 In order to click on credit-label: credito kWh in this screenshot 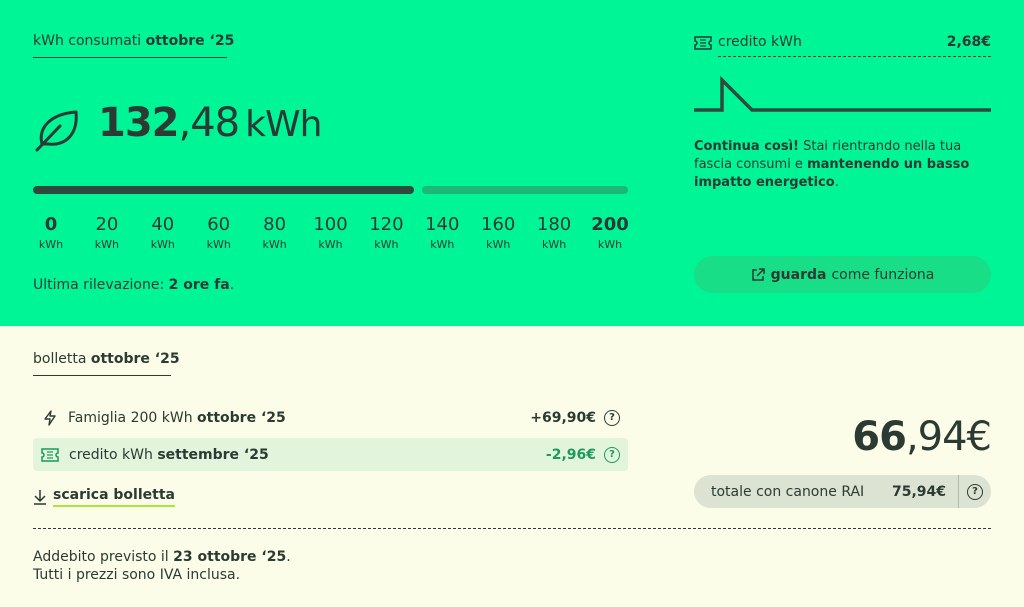, I will do `click(760, 42)`.